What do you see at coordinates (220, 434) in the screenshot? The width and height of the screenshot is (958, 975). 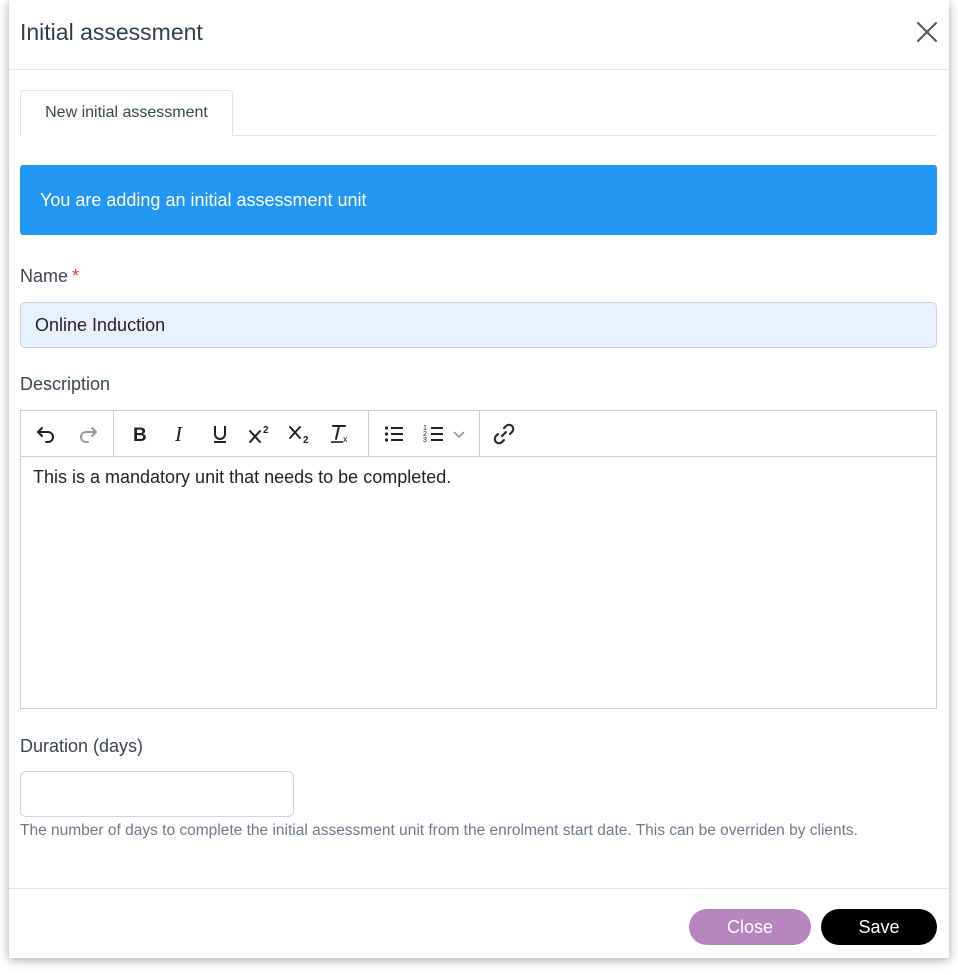 I see `underline-icon` at bounding box center [220, 434].